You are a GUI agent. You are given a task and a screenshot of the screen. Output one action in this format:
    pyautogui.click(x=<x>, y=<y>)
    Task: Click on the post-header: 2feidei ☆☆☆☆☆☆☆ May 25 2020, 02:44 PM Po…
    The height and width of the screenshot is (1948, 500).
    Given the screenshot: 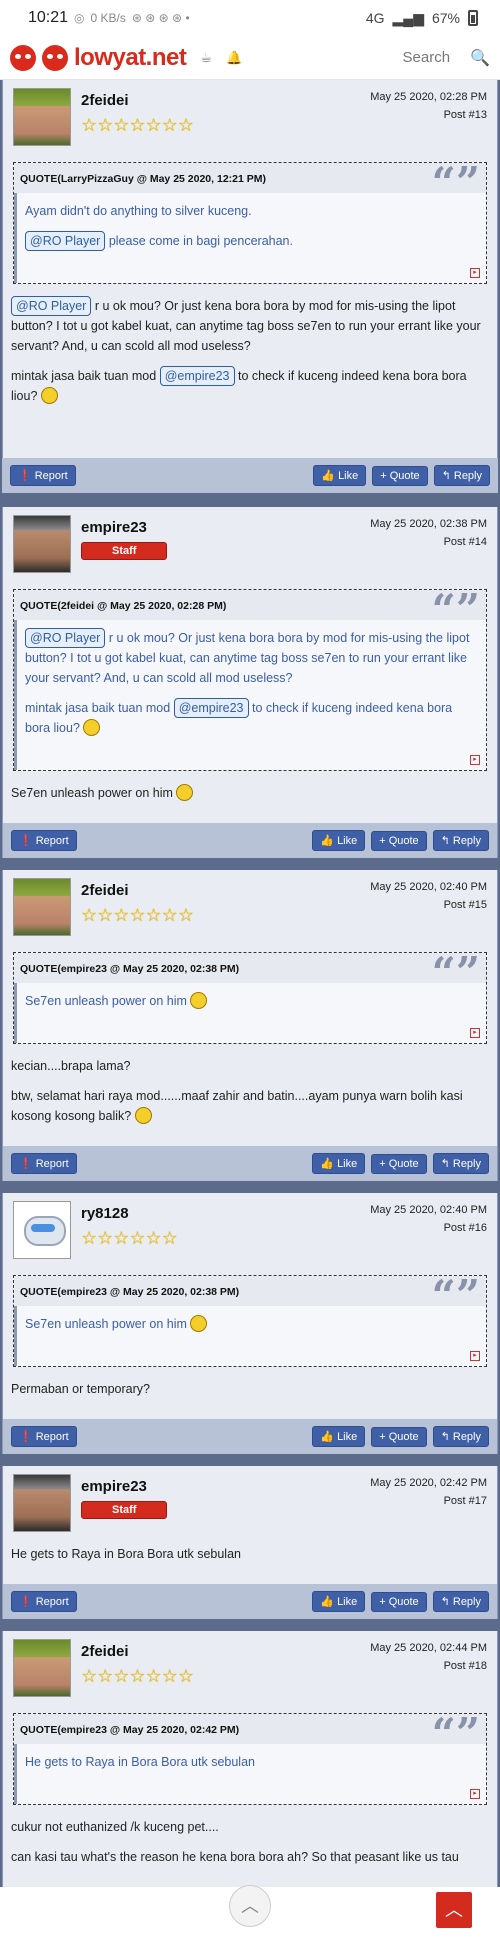 What is the action you would take?
    pyautogui.click(x=250, y=1667)
    